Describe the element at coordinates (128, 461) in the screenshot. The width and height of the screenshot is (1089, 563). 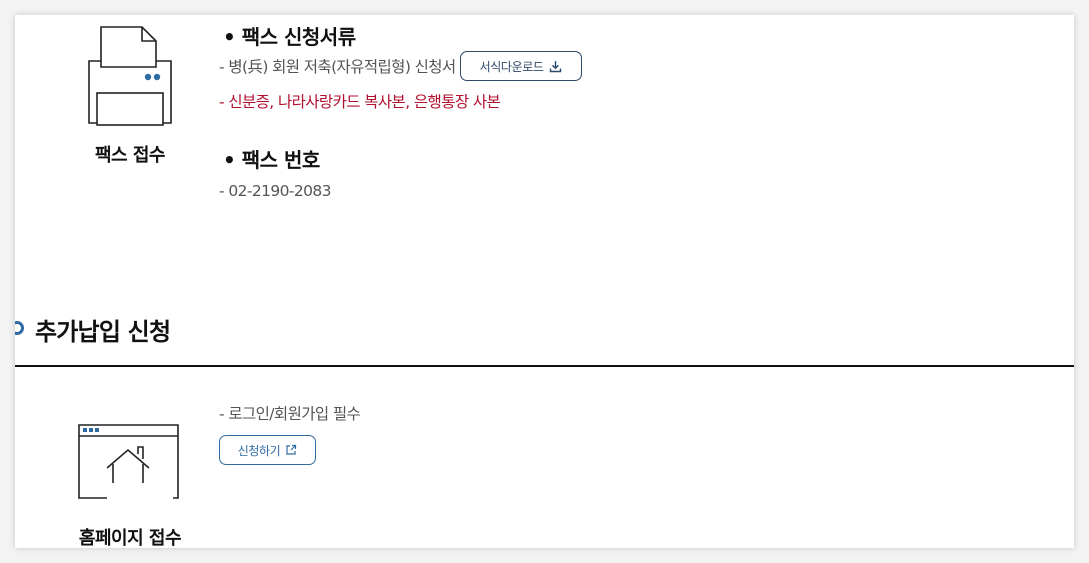
I see `browser-home-icon` at that location.